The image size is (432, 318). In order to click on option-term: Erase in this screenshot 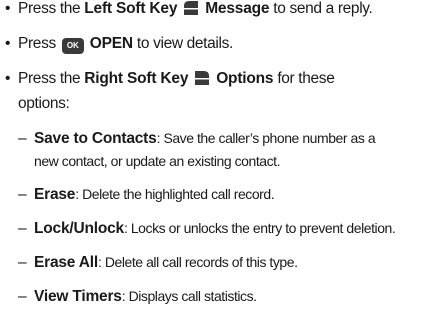, I will do `click(55, 194)`.